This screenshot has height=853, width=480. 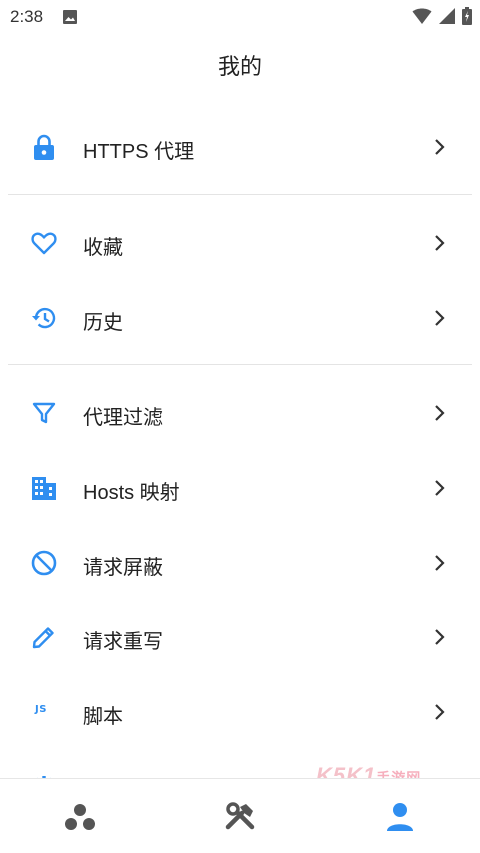 What do you see at coordinates (44, 563) in the screenshot?
I see `block-icon` at bounding box center [44, 563].